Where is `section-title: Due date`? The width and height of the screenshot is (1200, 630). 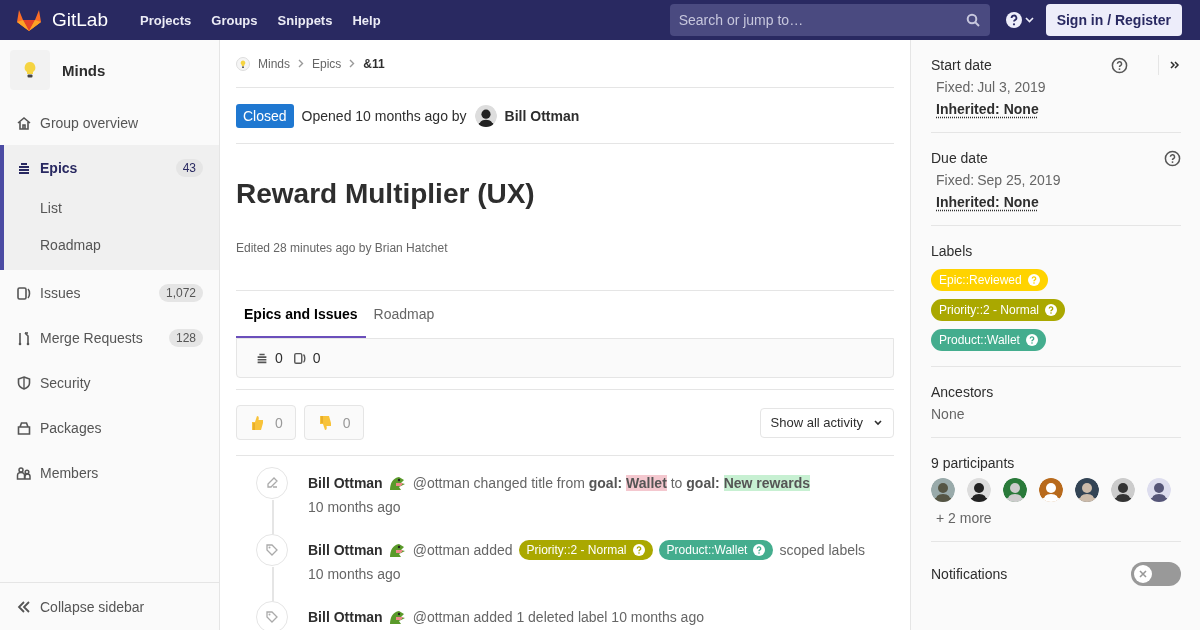
section-title: Due date is located at coordinates (959, 158).